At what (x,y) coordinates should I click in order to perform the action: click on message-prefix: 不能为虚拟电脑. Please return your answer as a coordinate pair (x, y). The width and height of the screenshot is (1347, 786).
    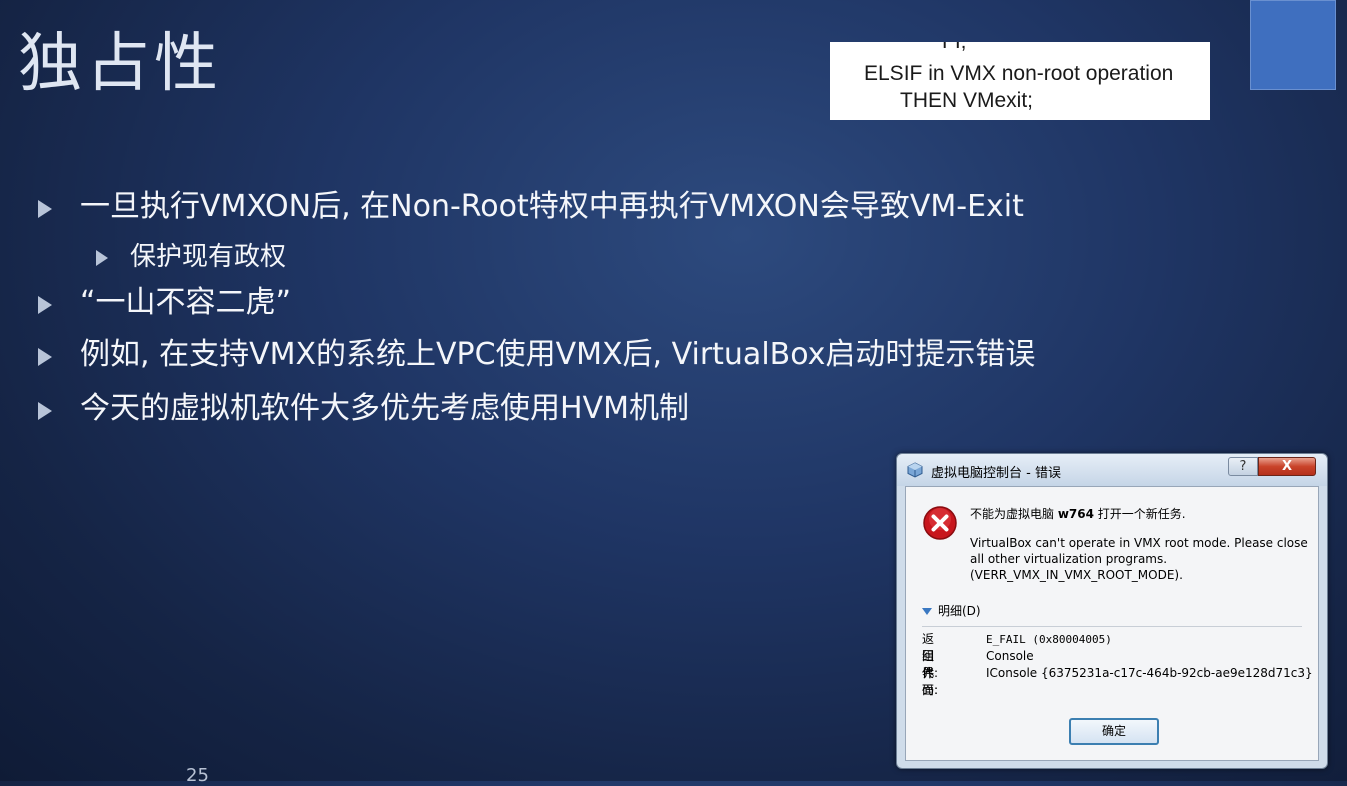
    Looking at the image, I should click on (1014, 514).